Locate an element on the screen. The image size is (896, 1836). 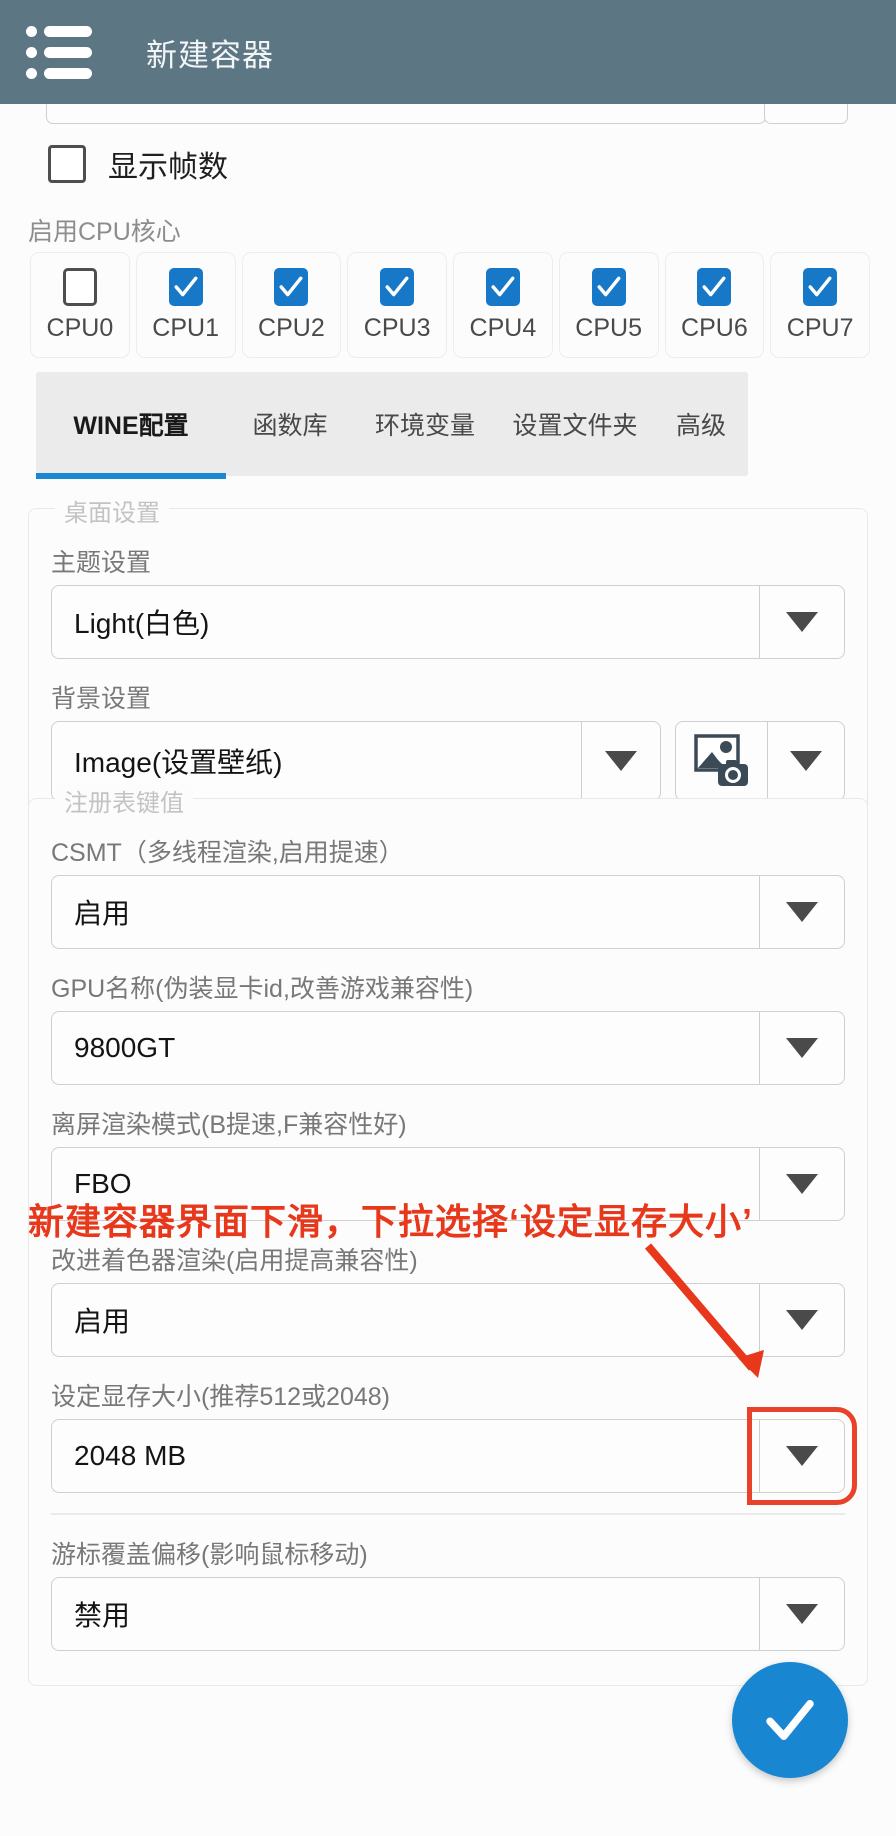
registry-keys-legend: 注册表键值 is located at coordinates (124, 800).